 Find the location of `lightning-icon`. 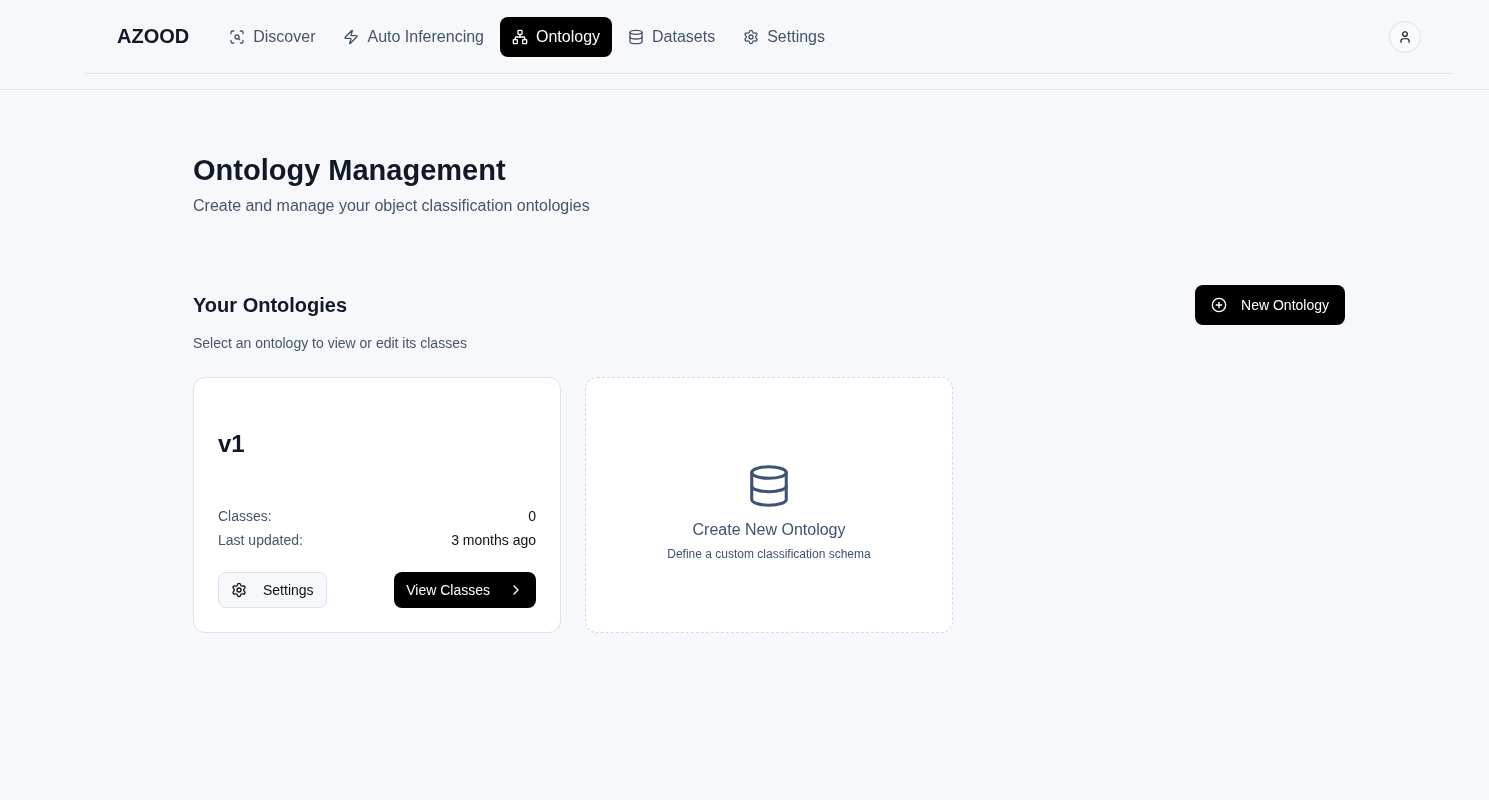

lightning-icon is located at coordinates (351, 36).